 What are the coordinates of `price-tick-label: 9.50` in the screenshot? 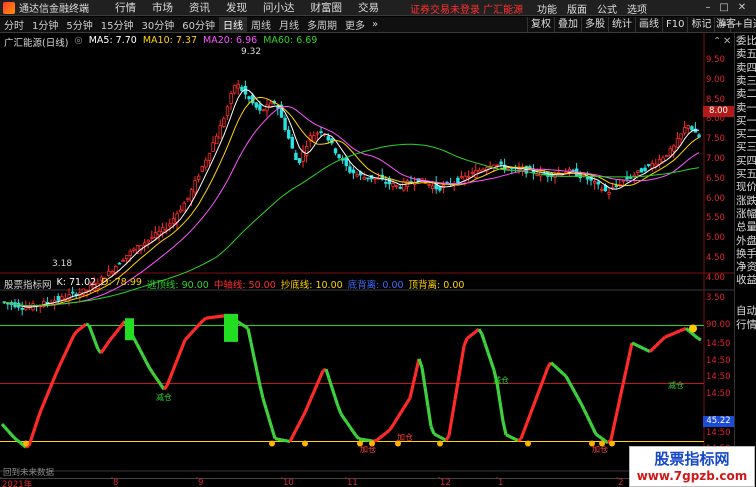 It's located at (715, 60).